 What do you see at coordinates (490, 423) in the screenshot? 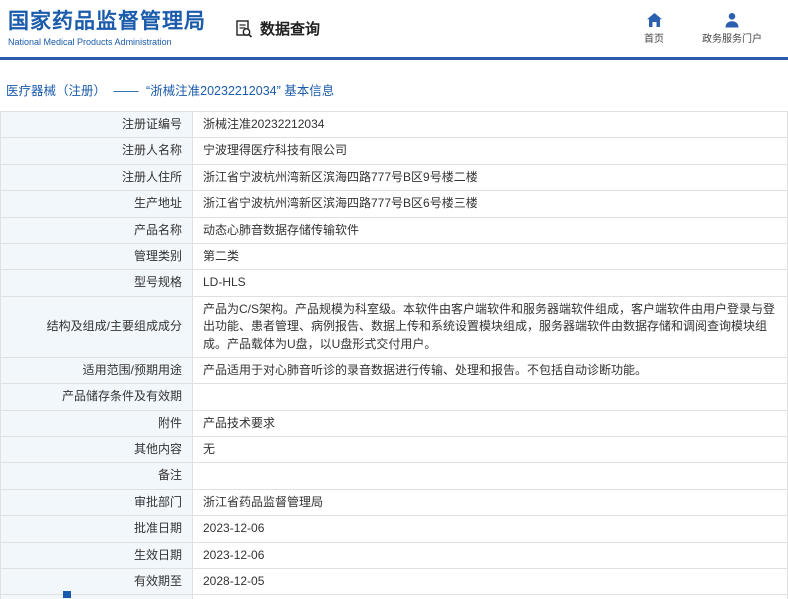
I see `row-value: 产品技术要求` at bounding box center [490, 423].